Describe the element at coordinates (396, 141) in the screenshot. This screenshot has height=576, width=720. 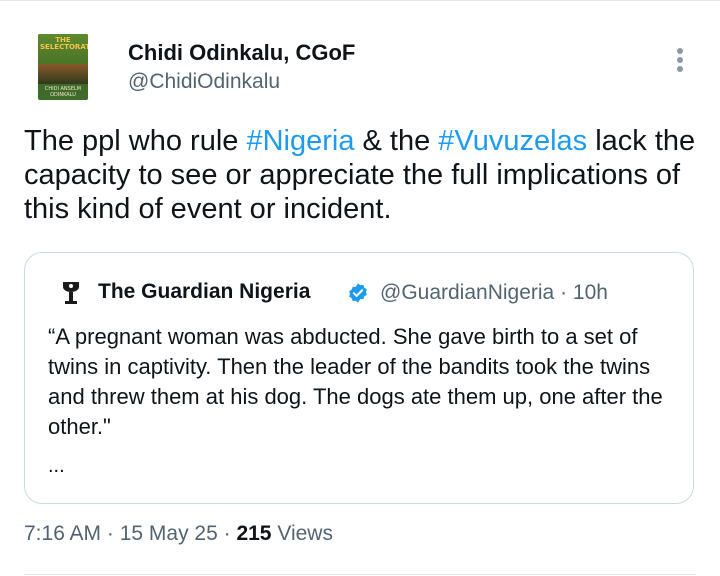
I see `tweet-text-part: & the` at that location.